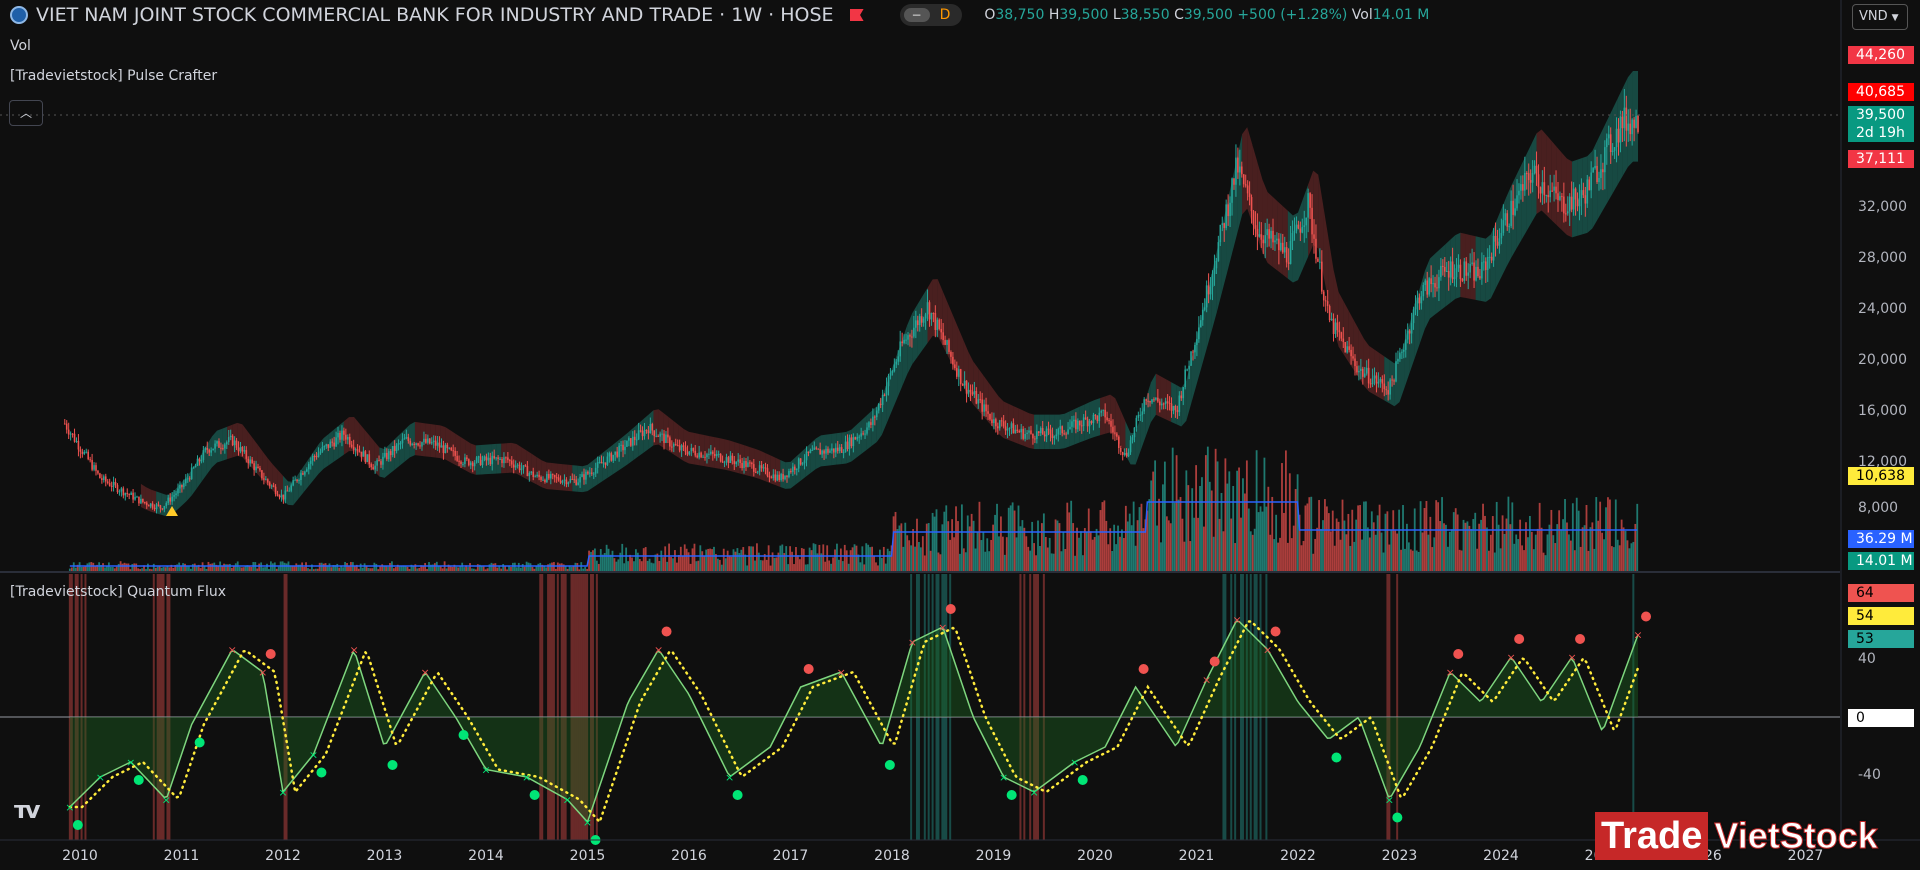 This screenshot has height=870, width=1920. What do you see at coordinates (1292, 15) in the screenshot?
I see `change-value: +500 (+1.28%)` at bounding box center [1292, 15].